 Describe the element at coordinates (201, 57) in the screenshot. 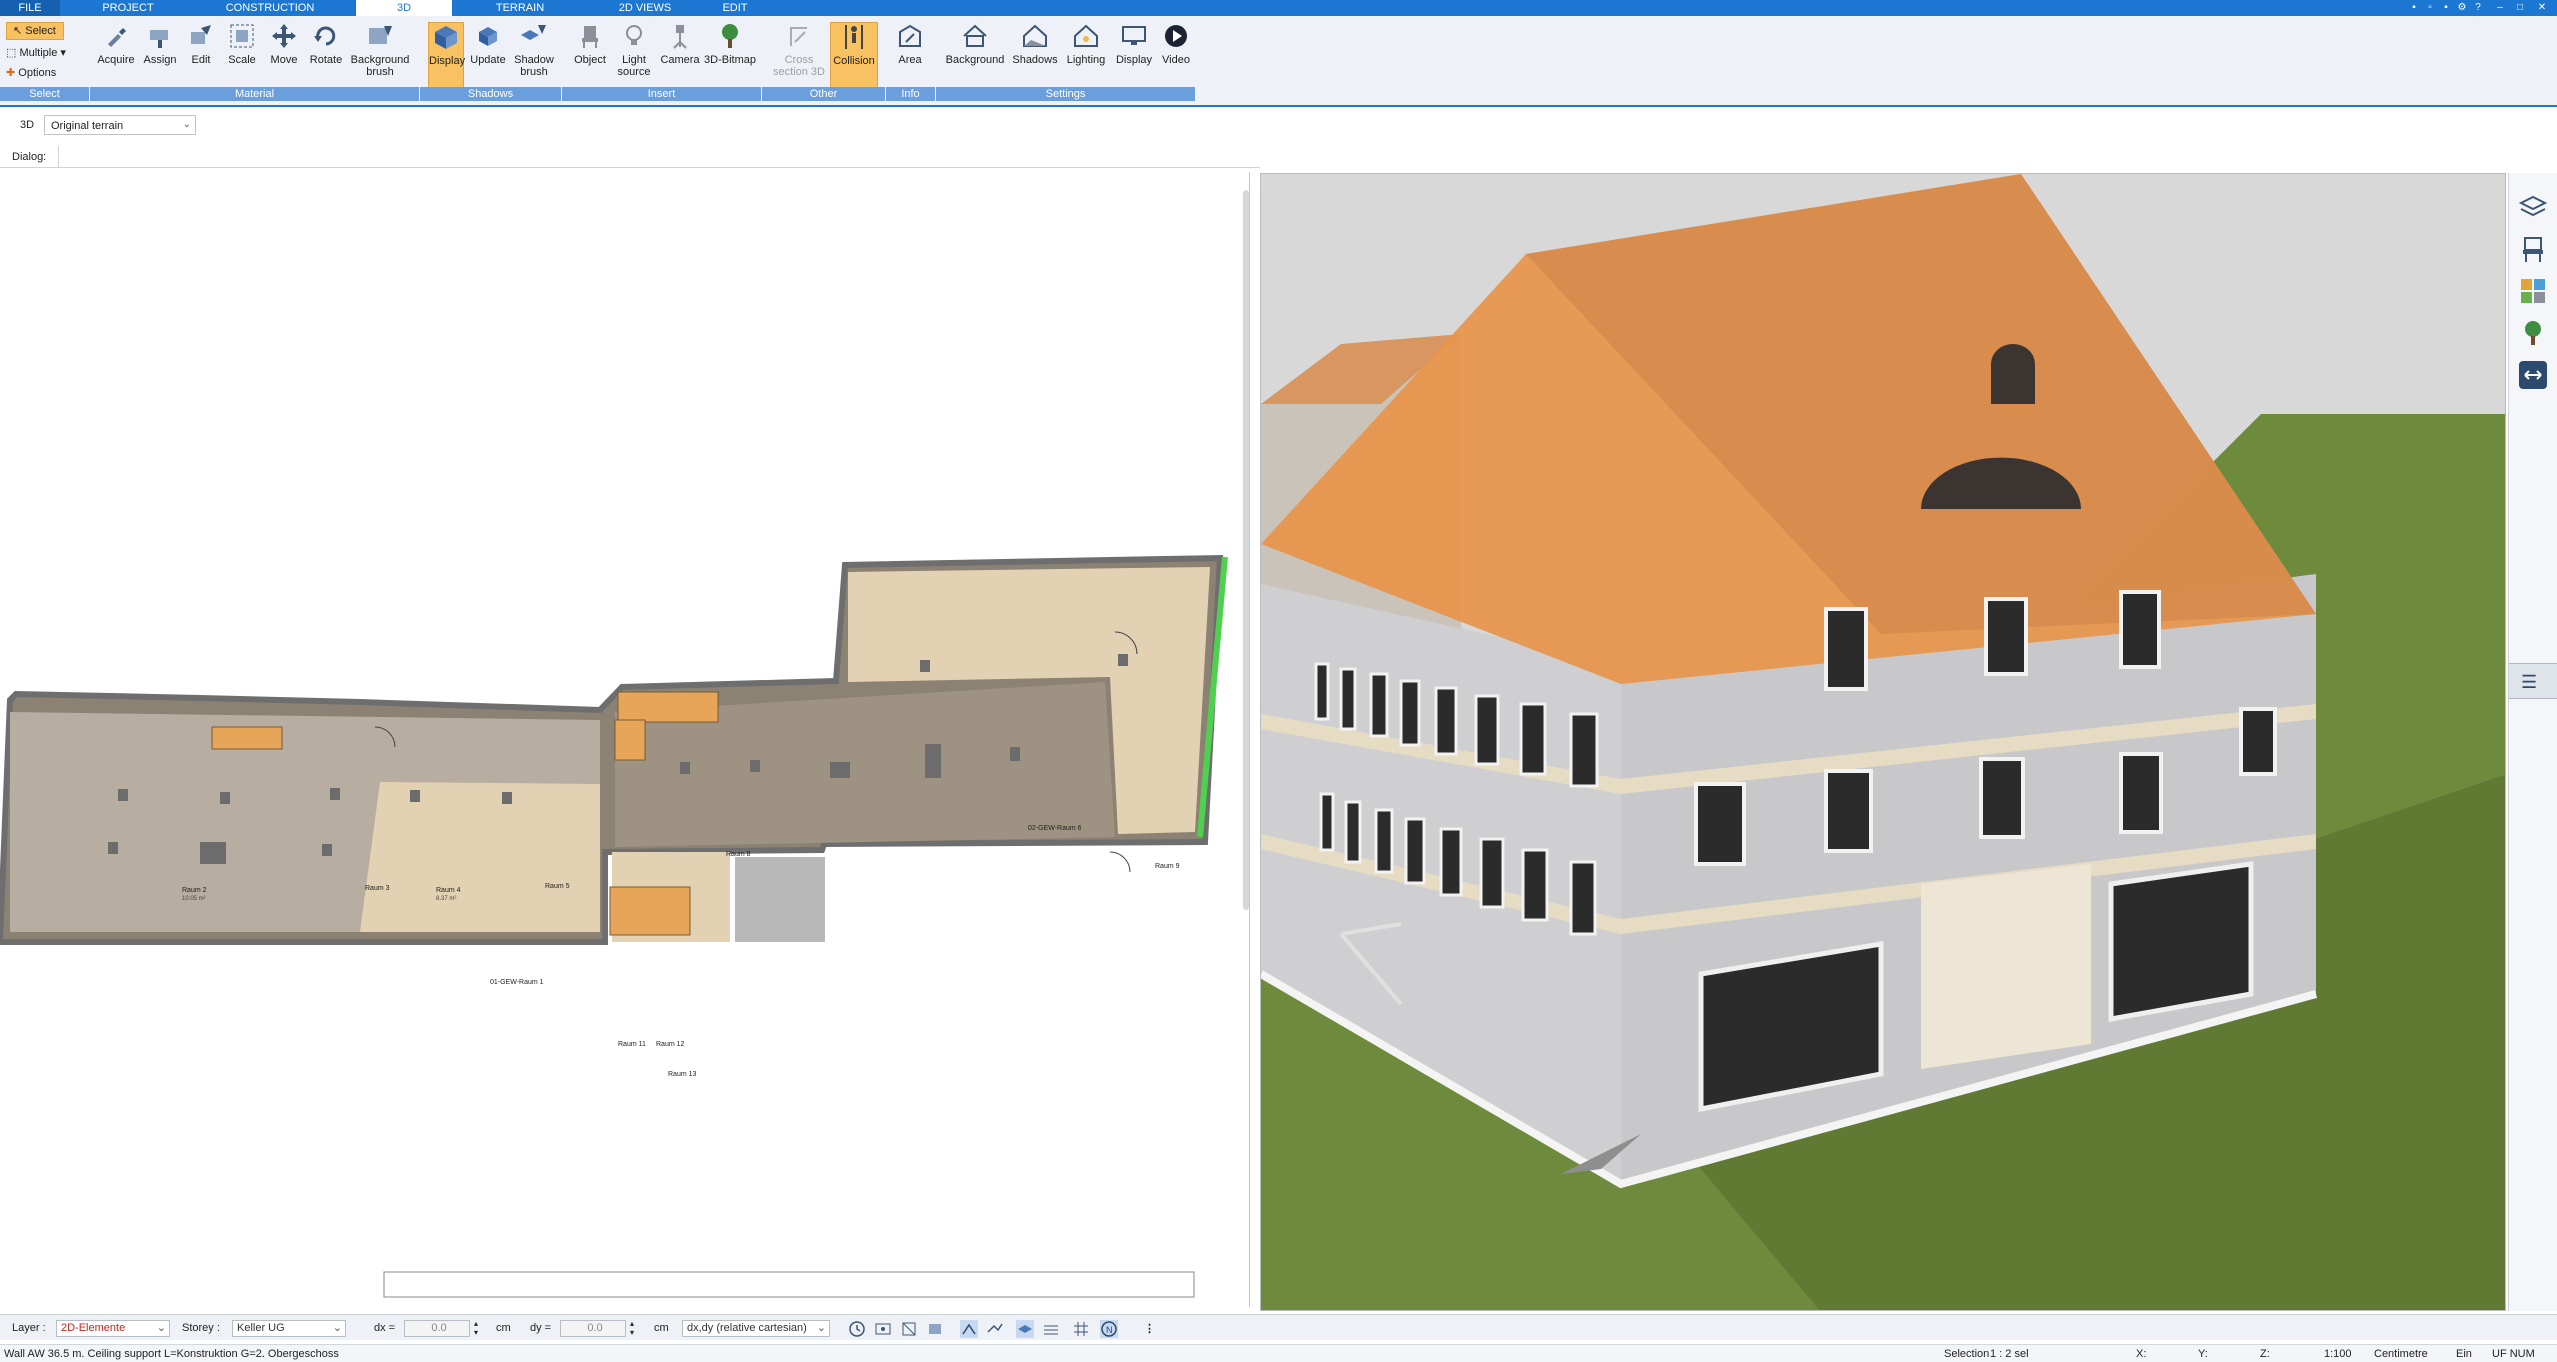

I see `edit-material-button: Edit` at that location.